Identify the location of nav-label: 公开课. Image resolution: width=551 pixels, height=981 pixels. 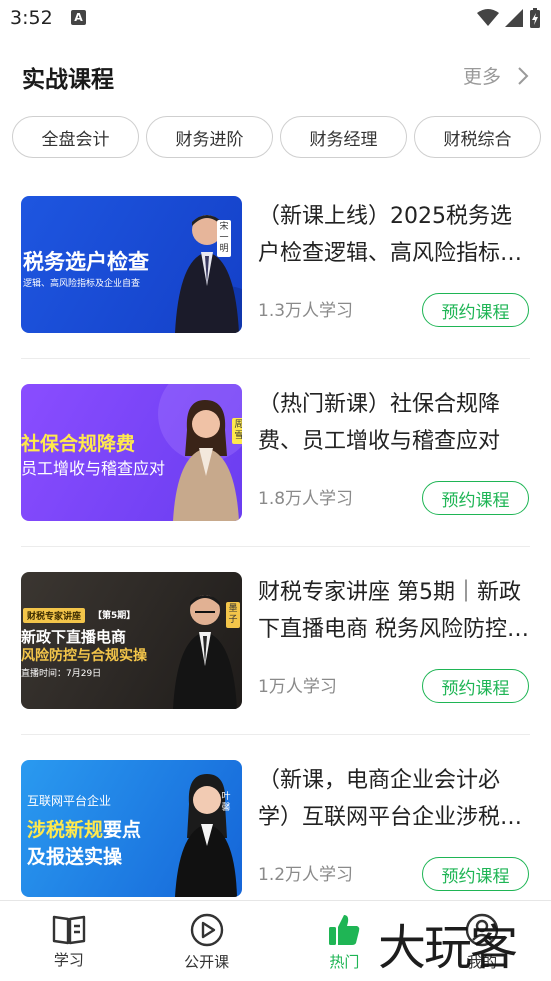
(207, 962).